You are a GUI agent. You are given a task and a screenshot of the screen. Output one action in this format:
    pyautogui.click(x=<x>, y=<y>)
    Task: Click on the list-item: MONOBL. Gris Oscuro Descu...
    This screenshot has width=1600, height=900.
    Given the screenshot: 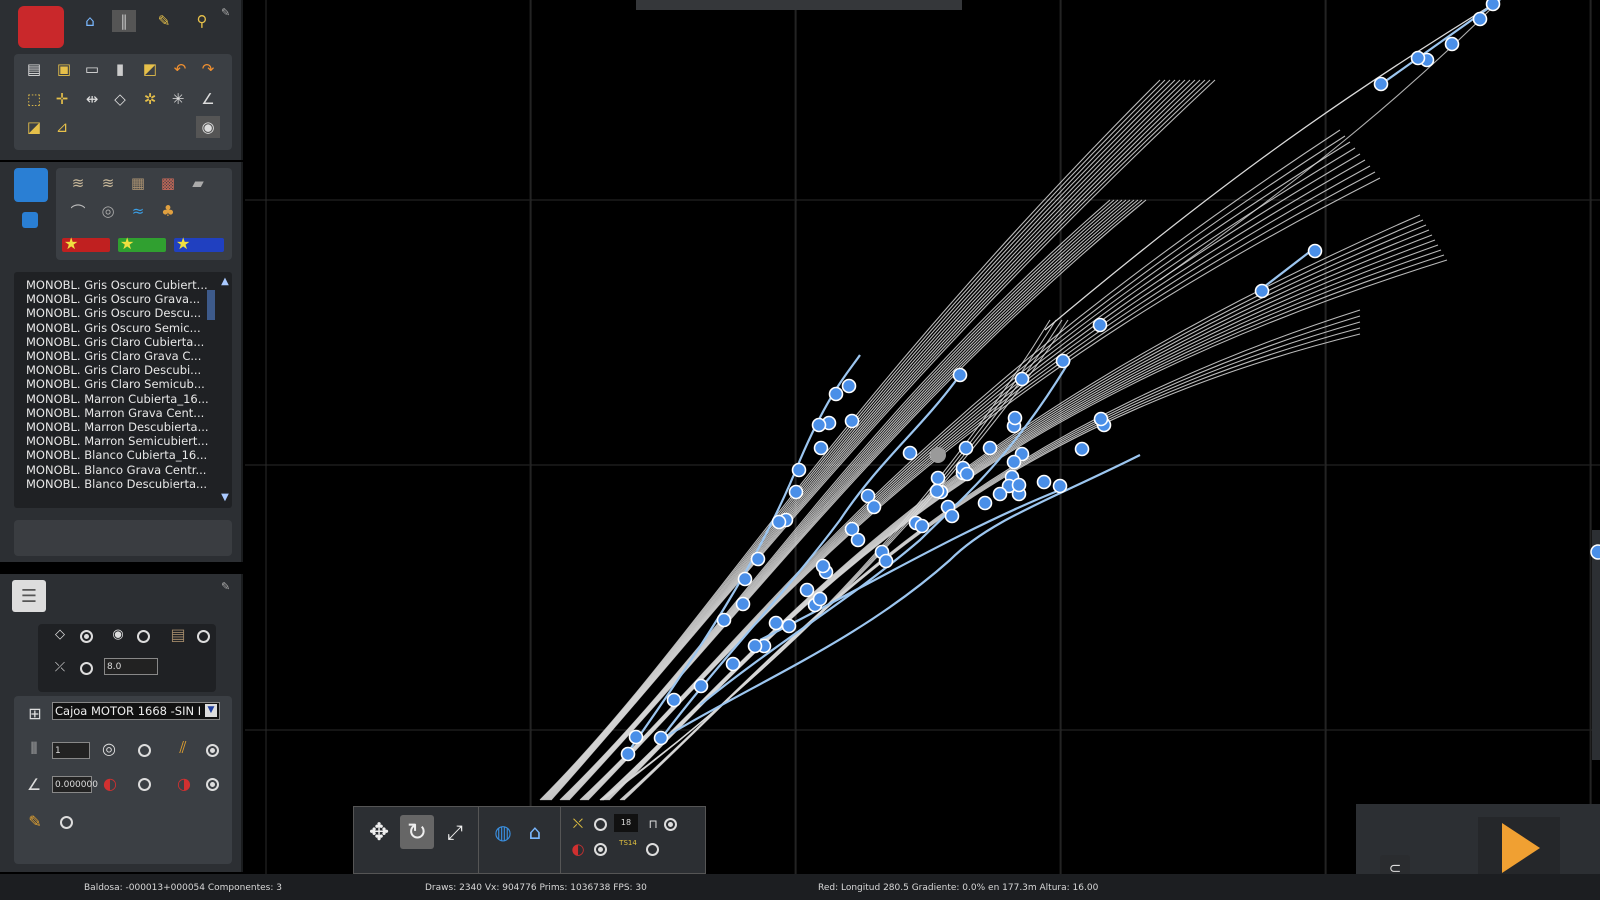 What is the action you would take?
    pyautogui.click(x=113, y=313)
    